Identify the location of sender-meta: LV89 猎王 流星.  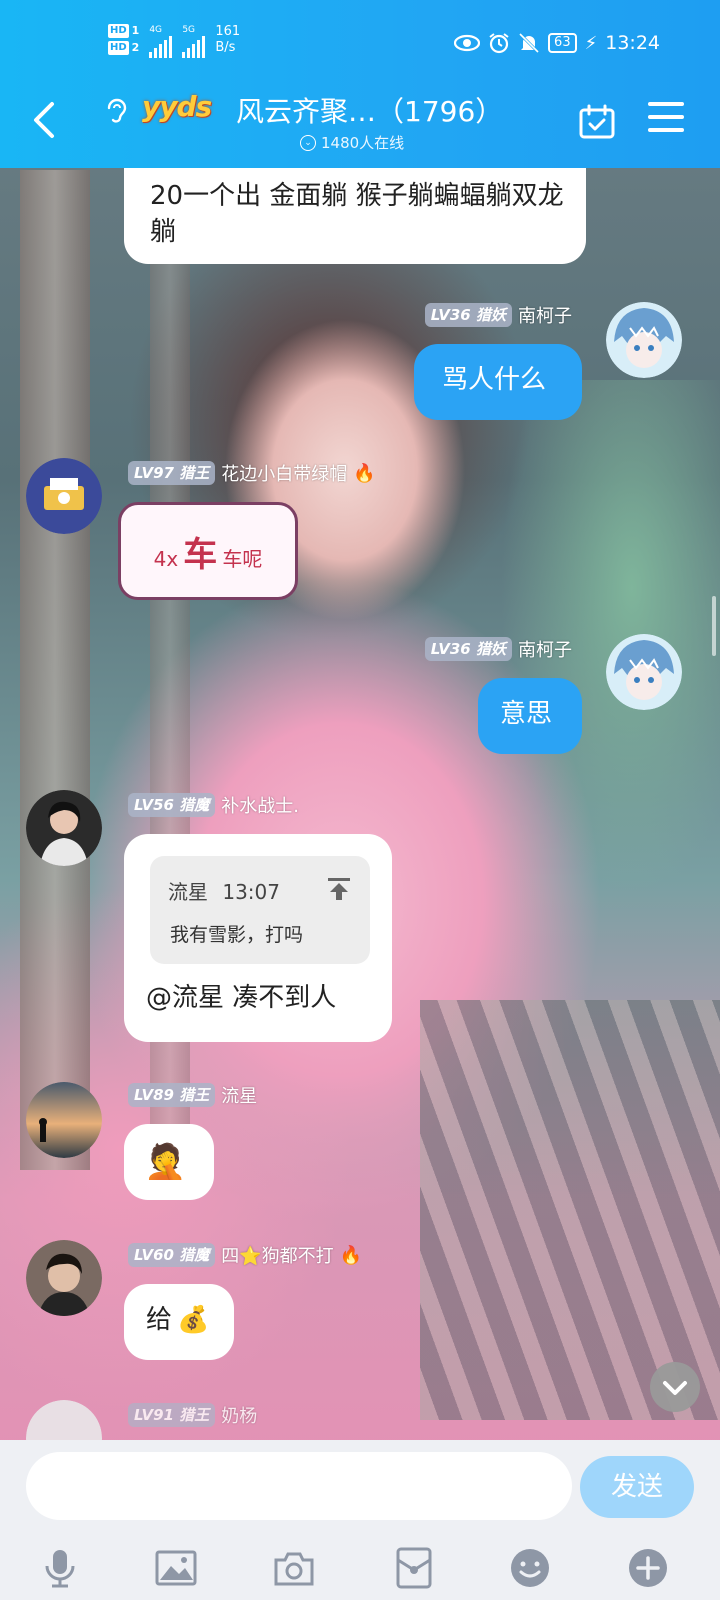
(192, 1095).